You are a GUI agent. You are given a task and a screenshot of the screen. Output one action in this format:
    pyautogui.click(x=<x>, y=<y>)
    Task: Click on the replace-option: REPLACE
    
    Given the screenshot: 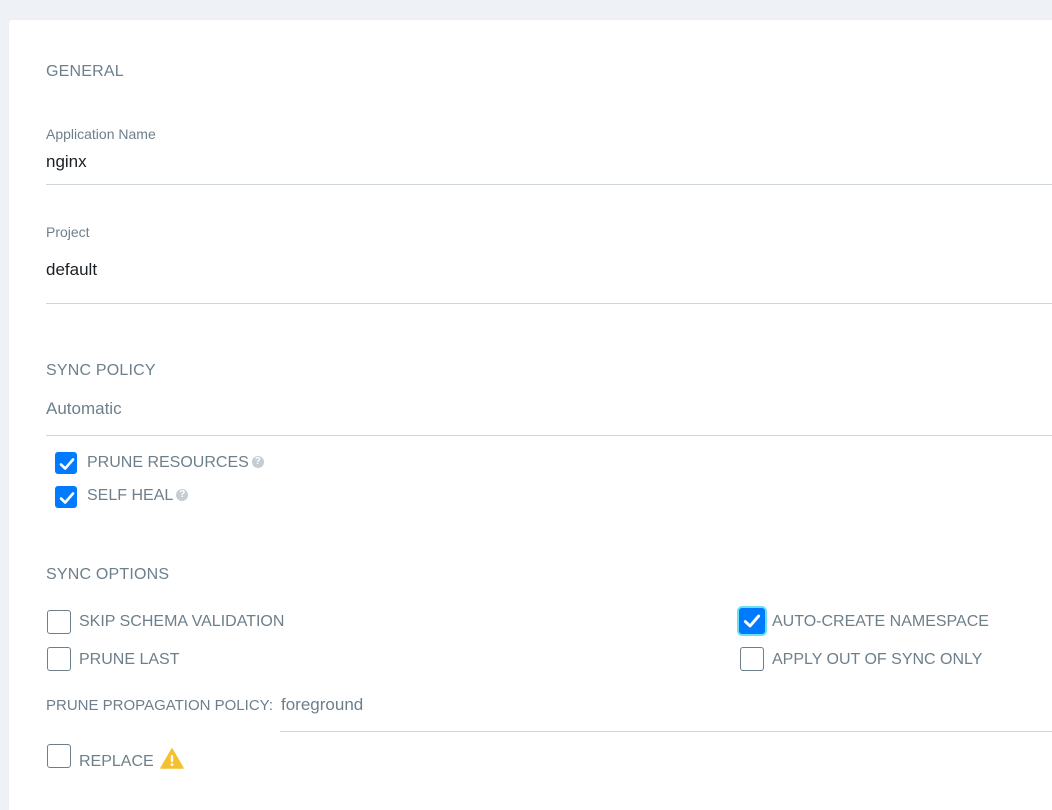 What is the action you would take?
    pyautogui.click(x=131, y=759)
    